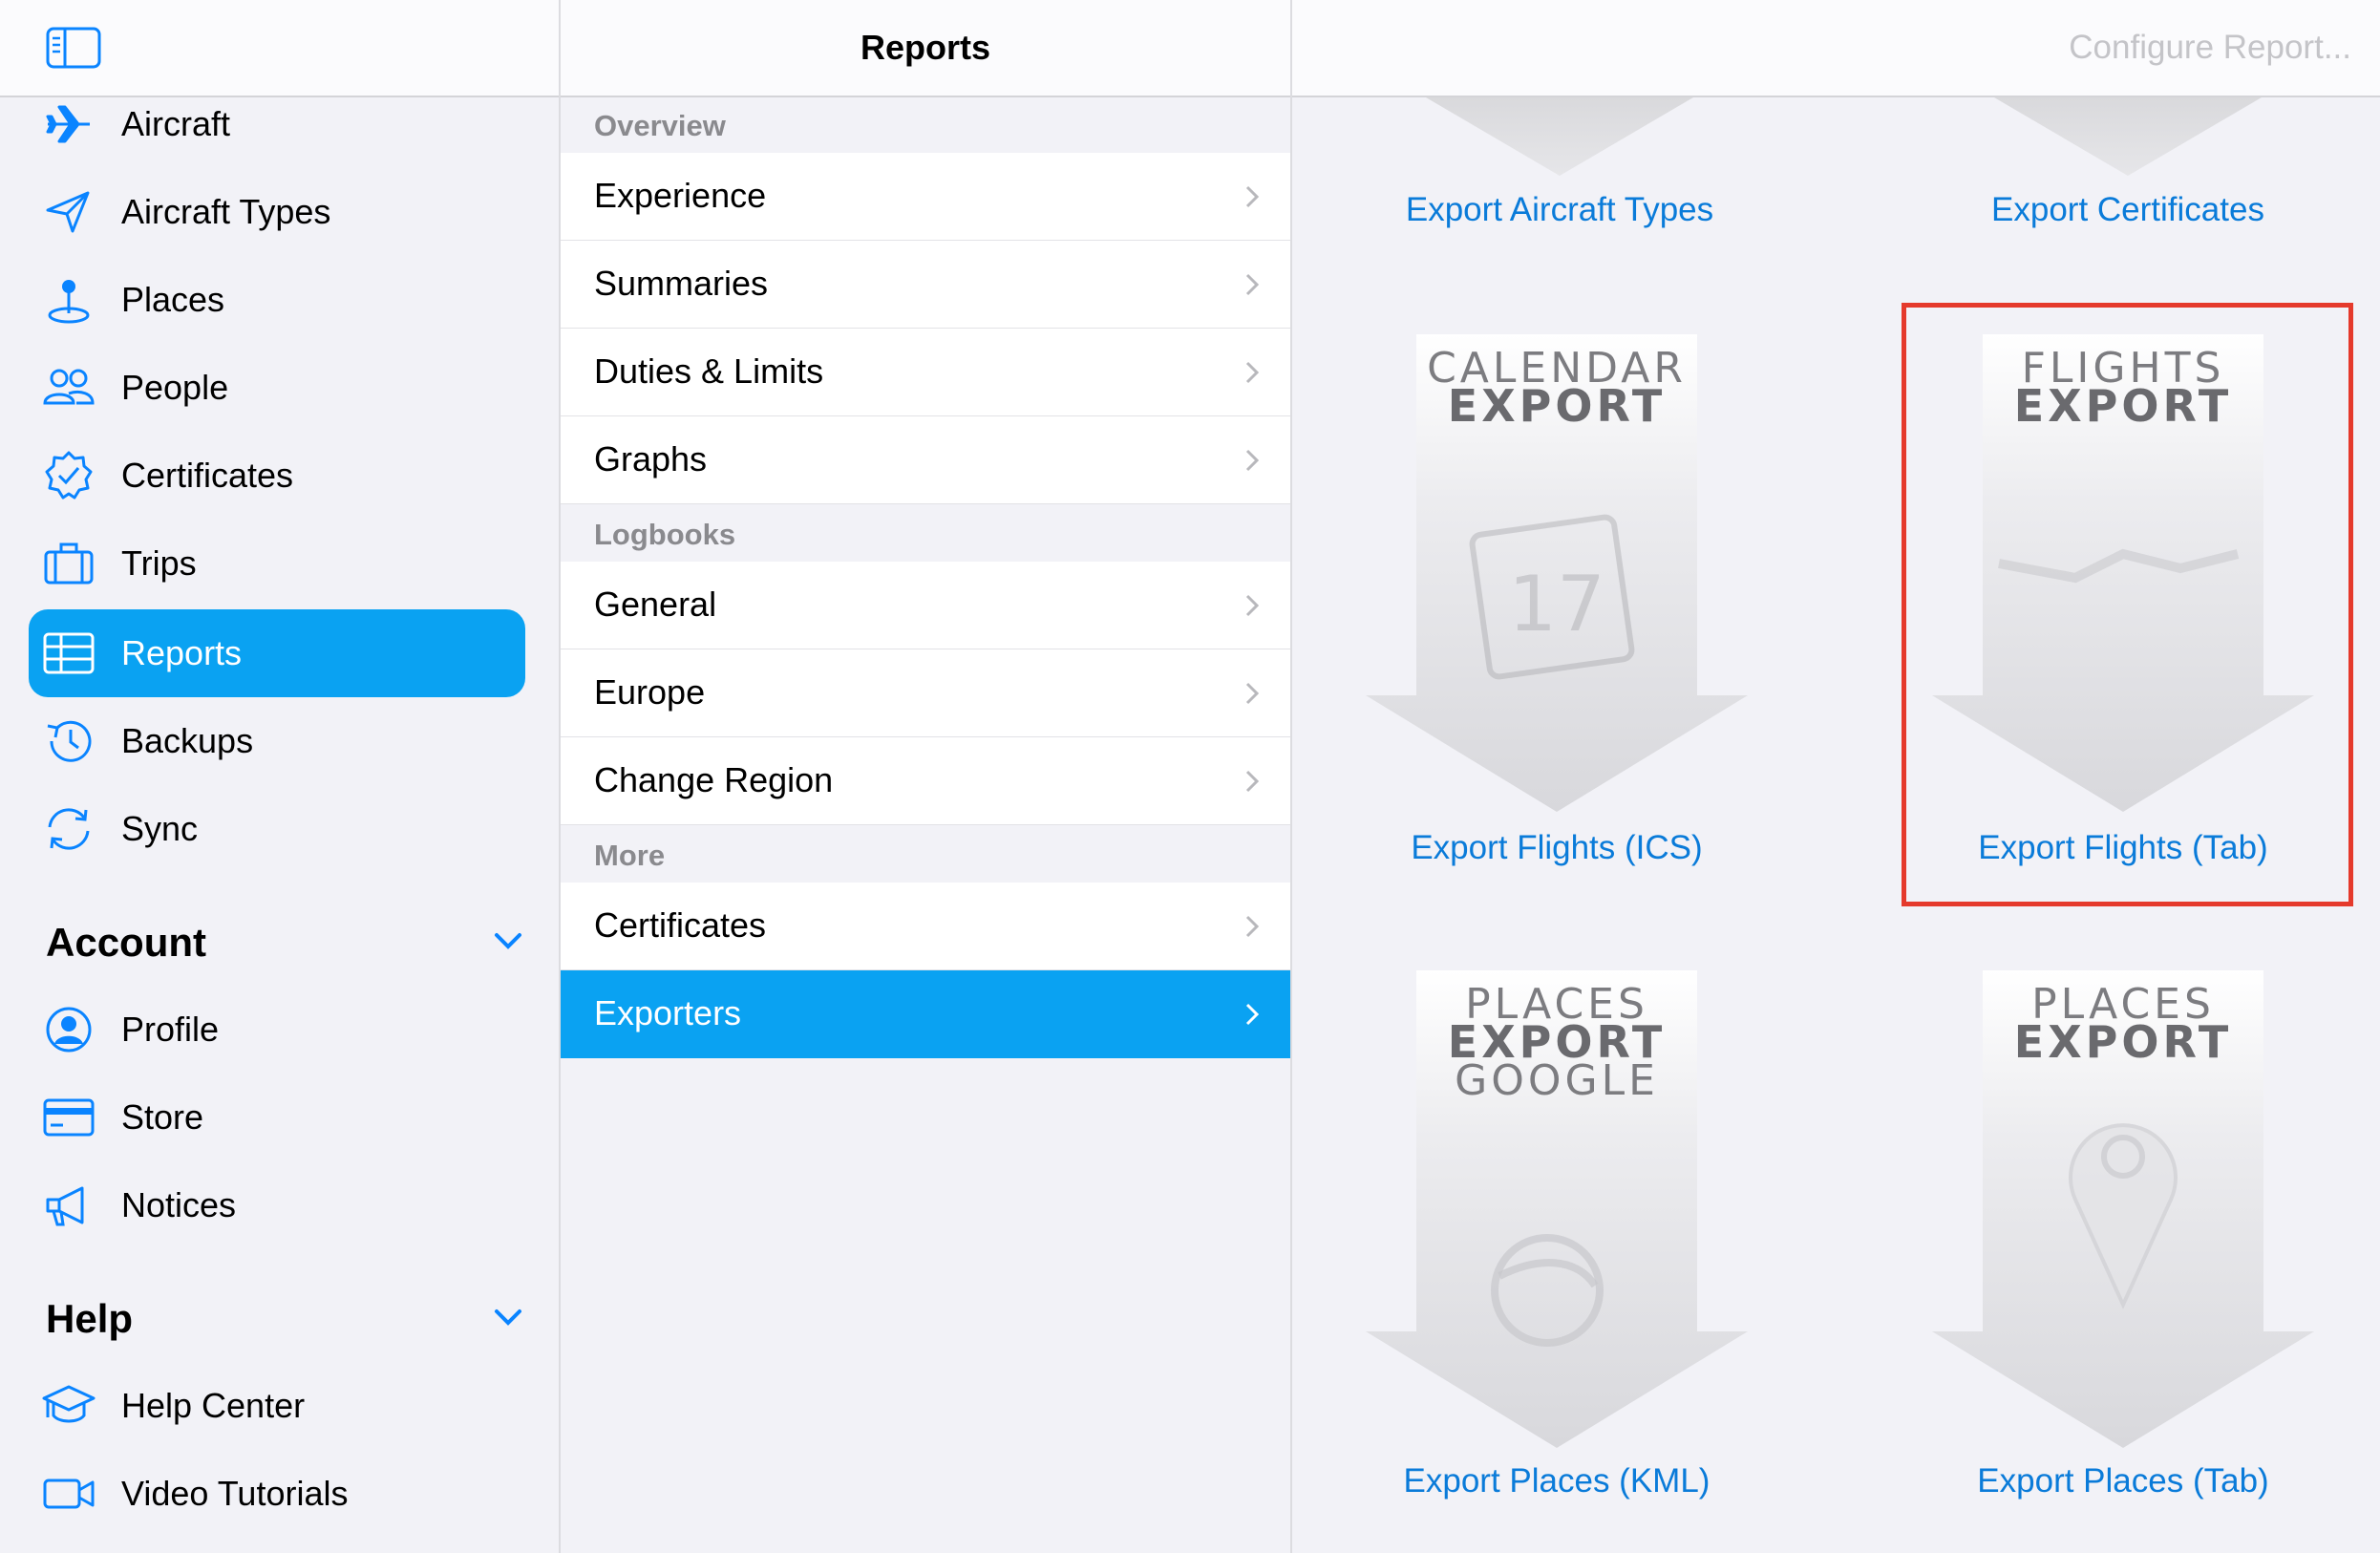  Describe the element at coordinates (277, 1205) in the screenshot. I see `sidebar-item-notices: Notices` at that location.